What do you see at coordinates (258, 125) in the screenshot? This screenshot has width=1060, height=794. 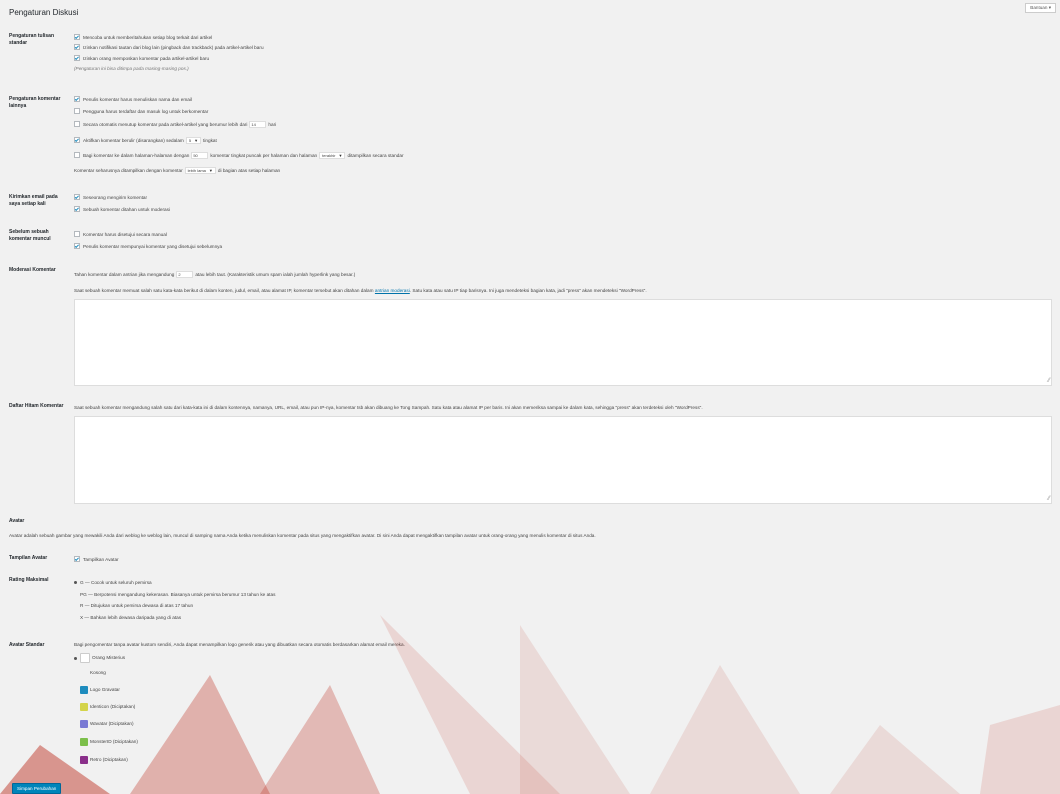 I see `close-days-input: 14` at bounding box center [258, 125].